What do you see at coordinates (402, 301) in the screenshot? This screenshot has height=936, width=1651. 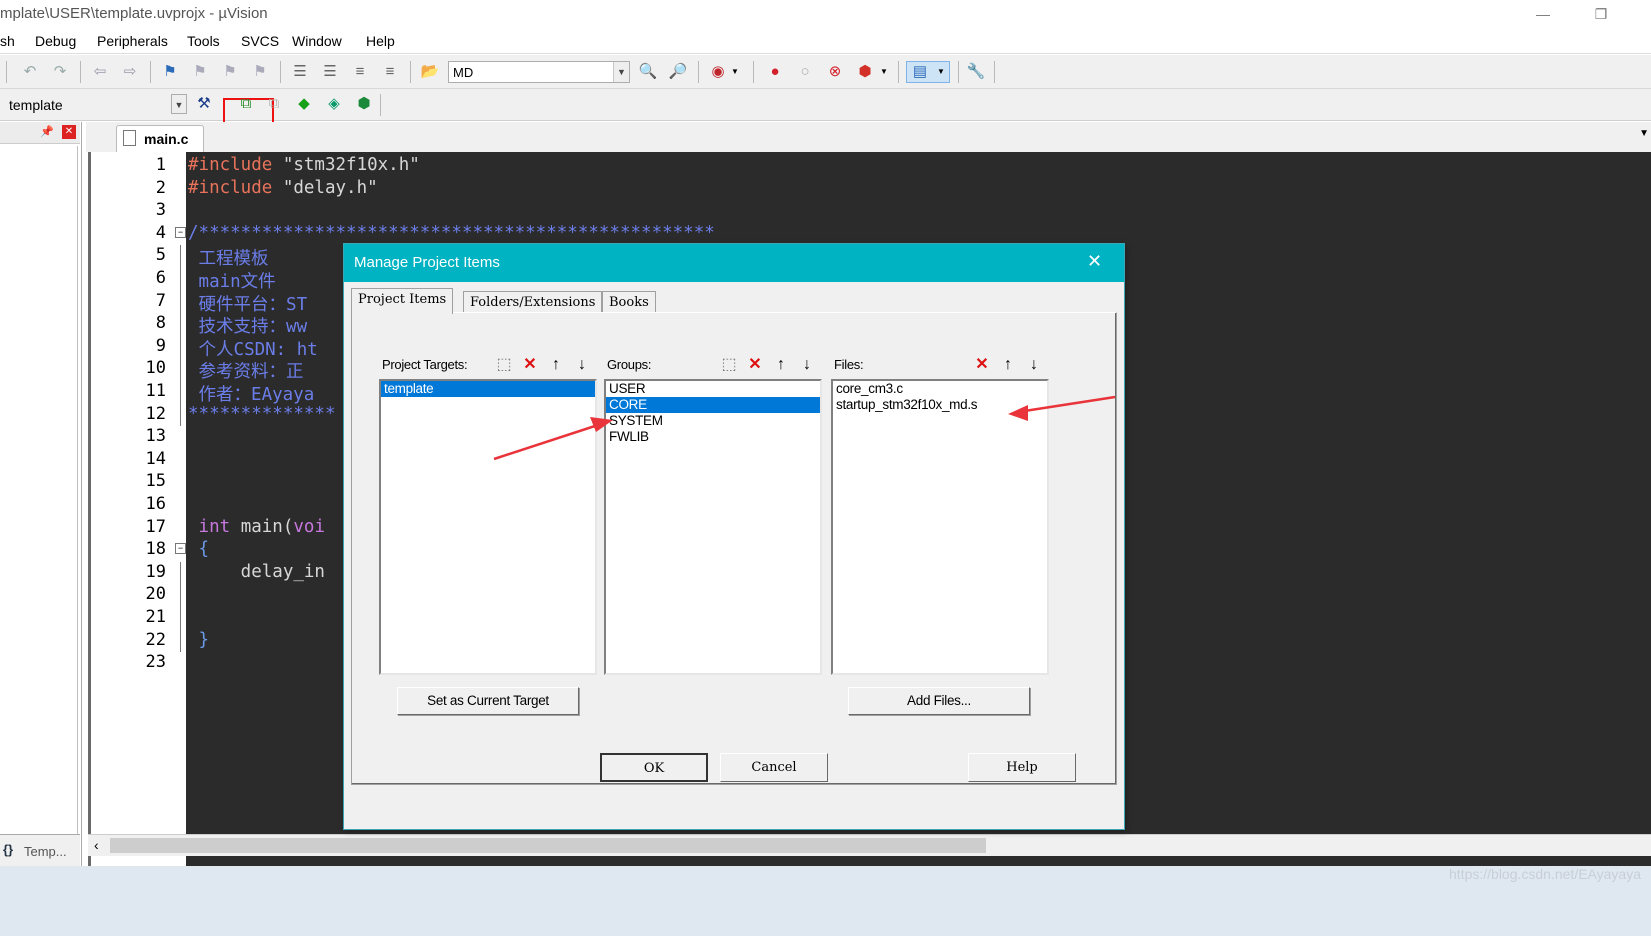 I see `tab-project-items: Project Items` at bounding box center [402, 301].